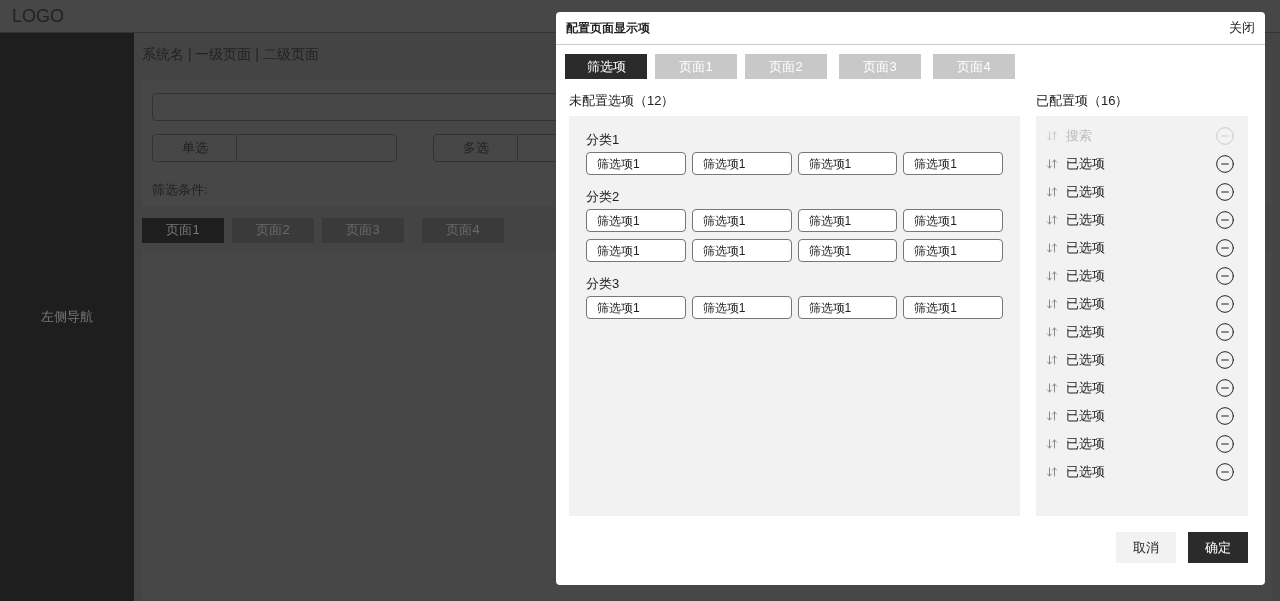  I want to click on dialog-title: 配置页面显示项, so click(608, 28).